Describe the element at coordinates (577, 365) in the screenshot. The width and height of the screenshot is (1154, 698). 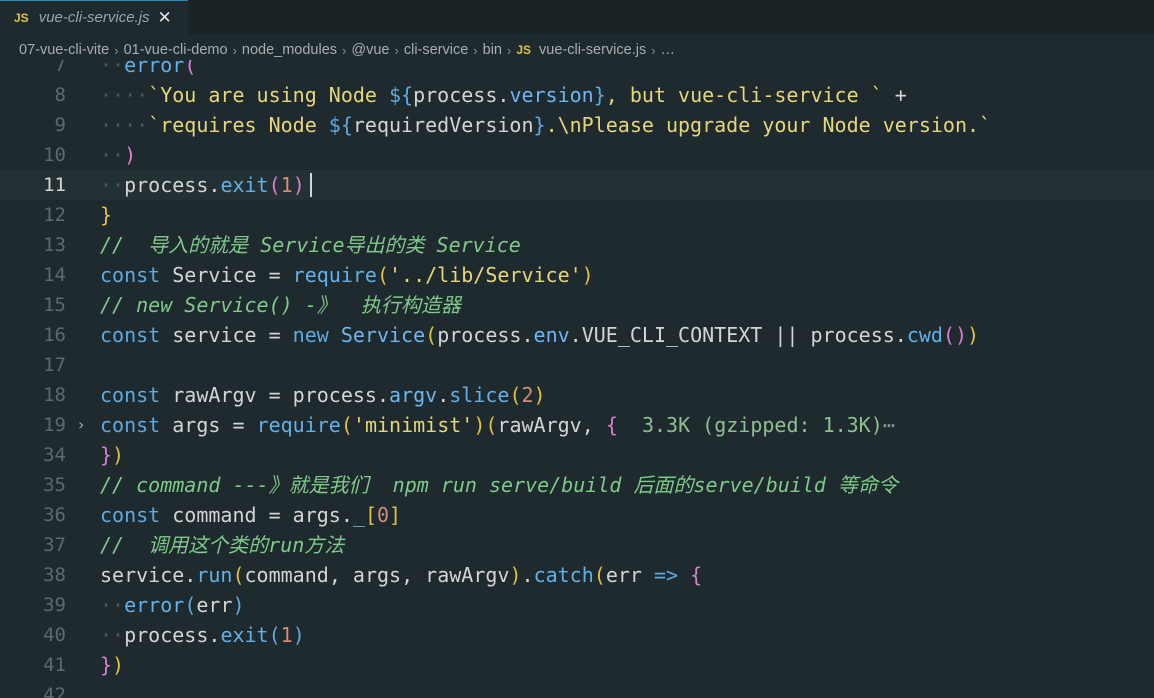
I see `code-line: 17` at that location.